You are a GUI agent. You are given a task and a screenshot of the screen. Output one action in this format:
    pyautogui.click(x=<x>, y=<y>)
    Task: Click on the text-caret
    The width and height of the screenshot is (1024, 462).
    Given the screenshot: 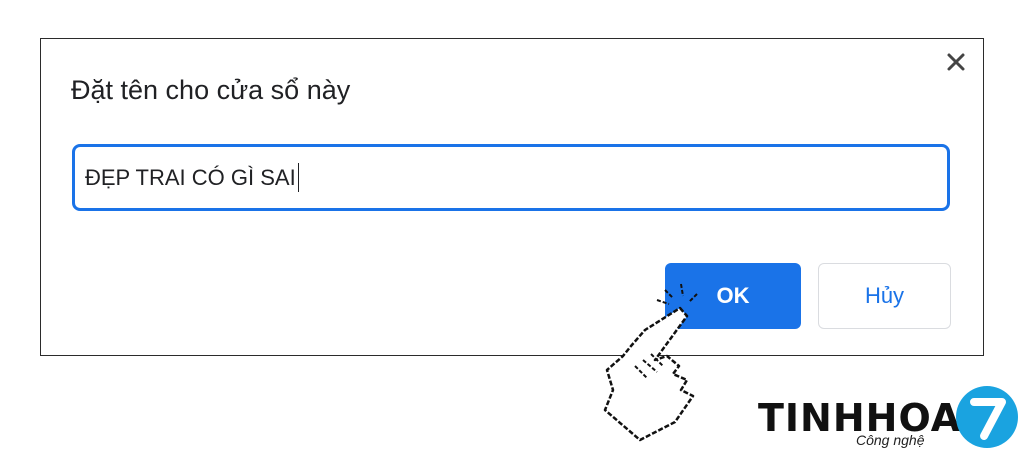 What is the action you would take?
    pyautogui.click(x=298, y=177)
    